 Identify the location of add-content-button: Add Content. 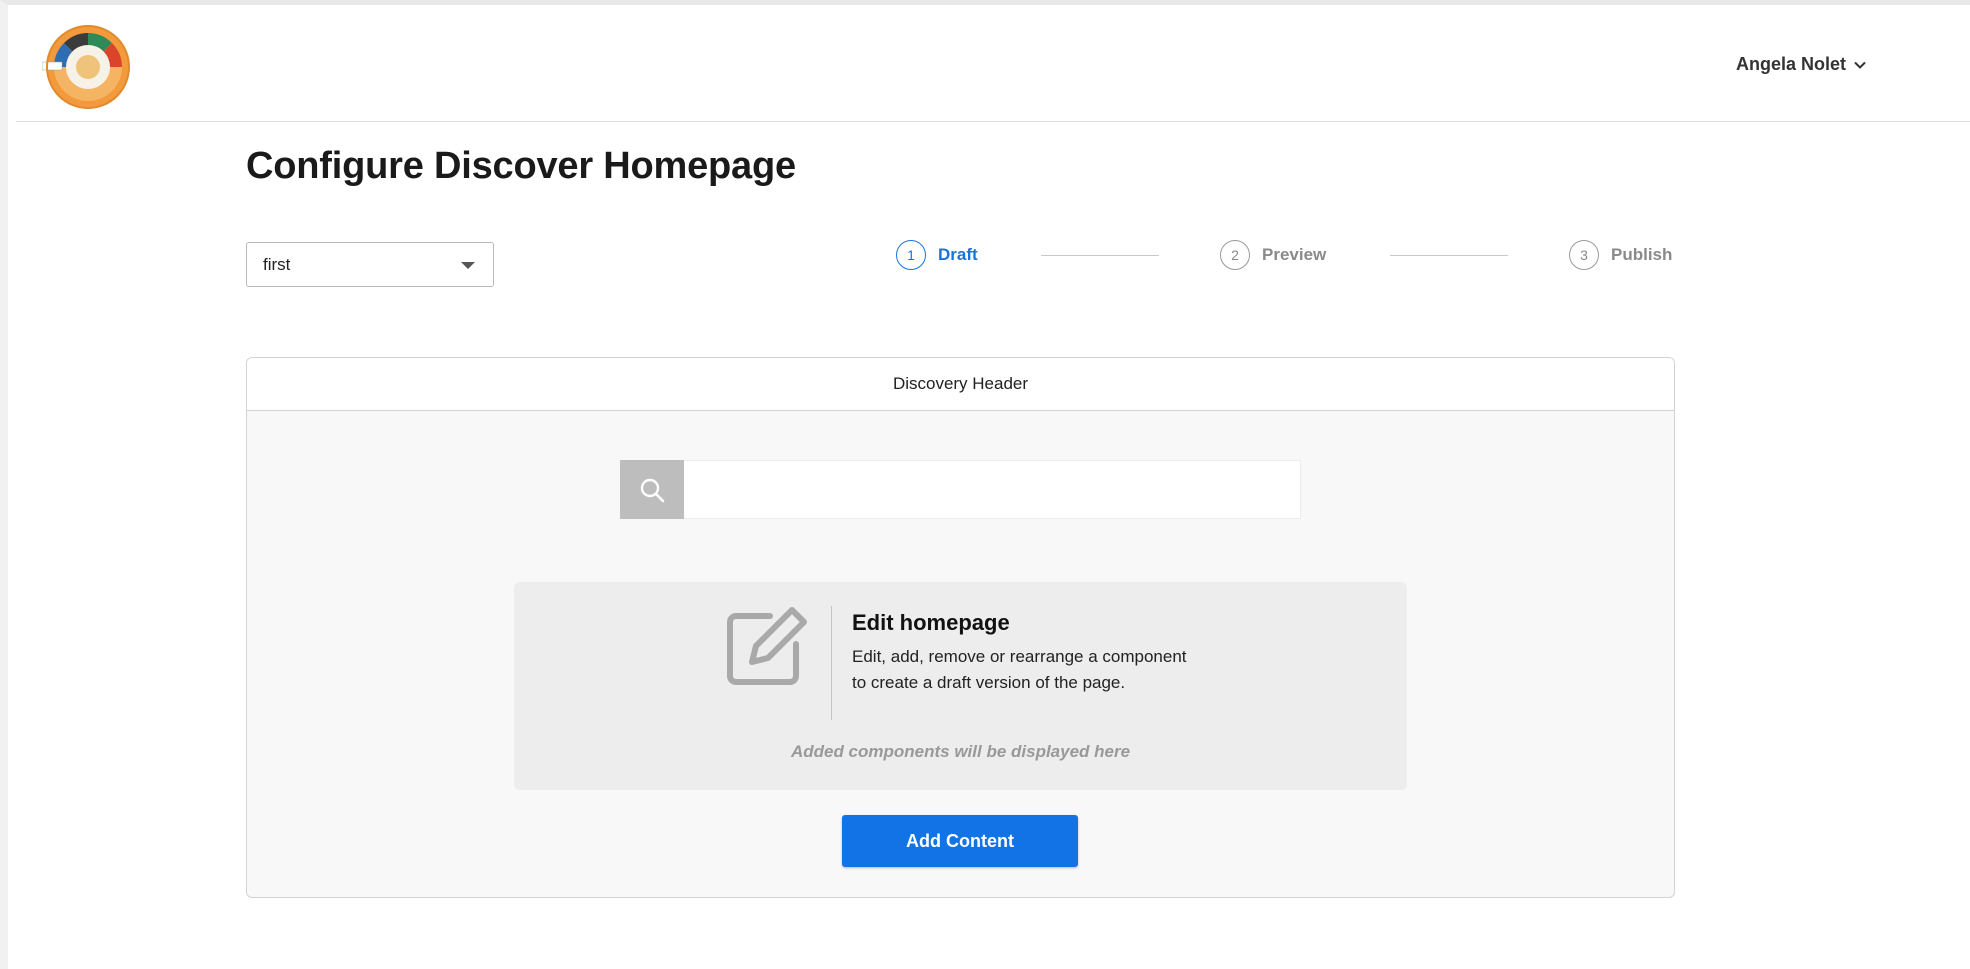
(960, 841).